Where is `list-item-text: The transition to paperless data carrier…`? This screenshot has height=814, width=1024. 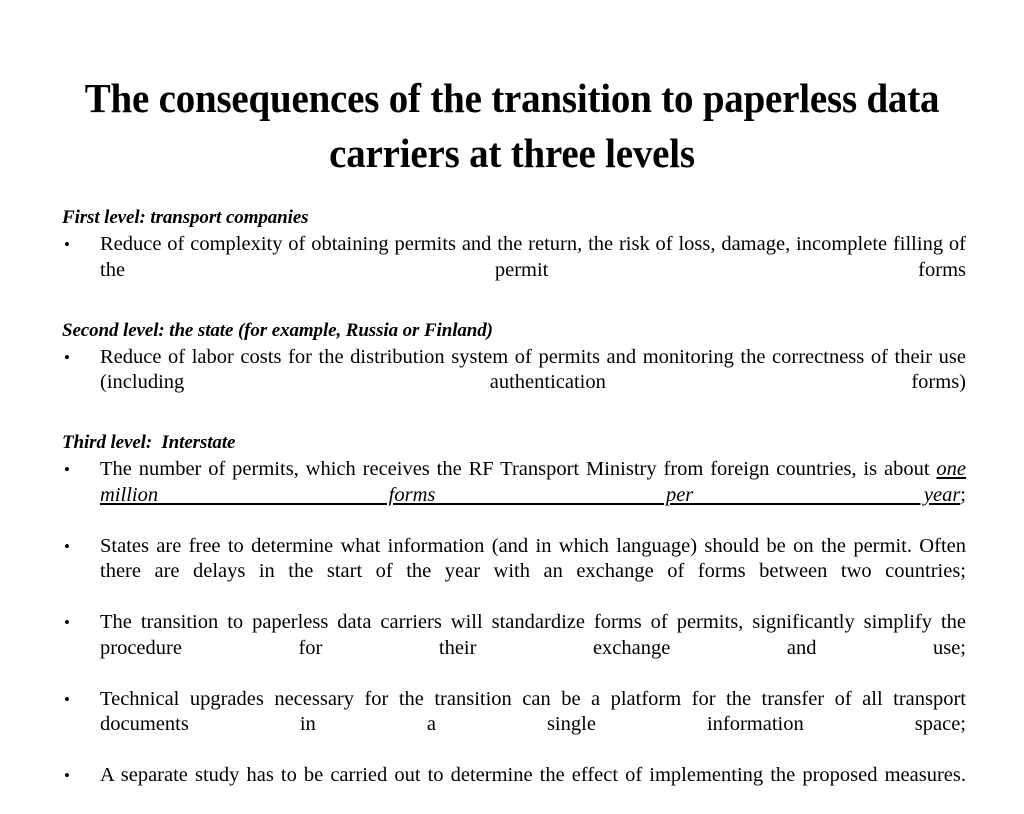 list-item-text: The transition to paperless data carrier… is located at coordinates (533, 635).